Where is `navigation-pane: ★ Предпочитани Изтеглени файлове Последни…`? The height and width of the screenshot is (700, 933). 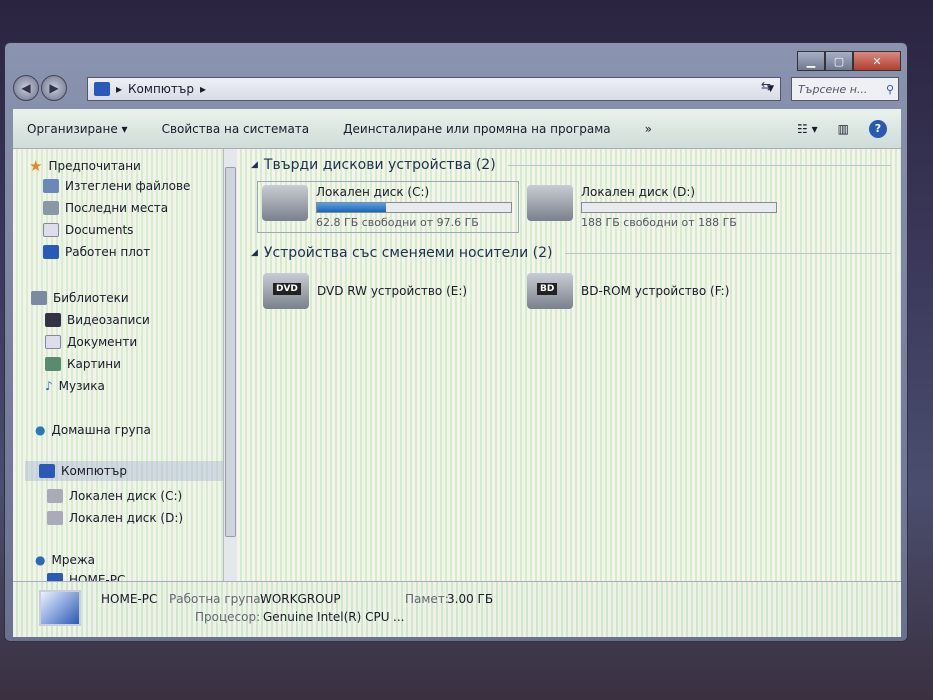 navigation-pane: ★ Предпочитани Изтеглени файлове Последни… is located at coordinates (118, 365).